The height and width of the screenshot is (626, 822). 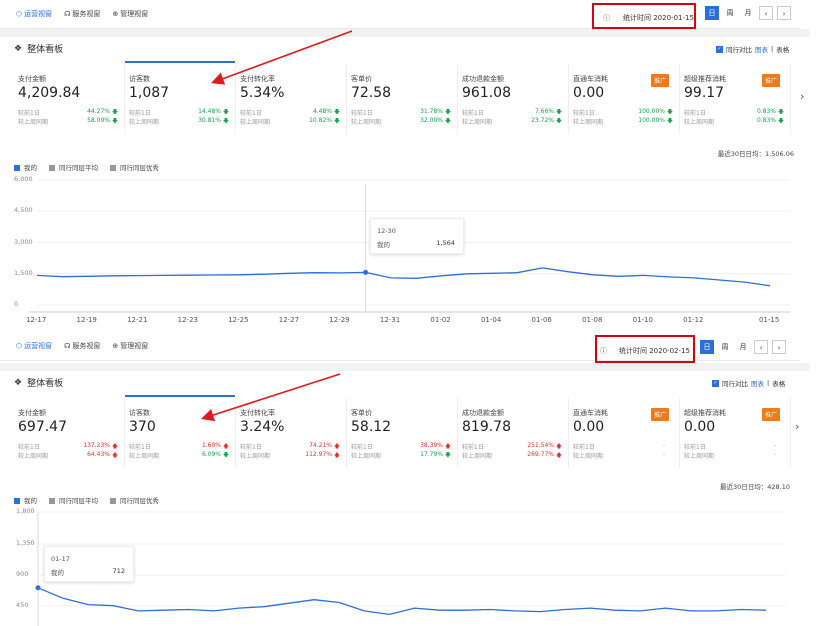 What do you see at coordinates (289, 320) in the screenshot?
I see `x-tick-label: 12-27` at bounding box center [289, 320].